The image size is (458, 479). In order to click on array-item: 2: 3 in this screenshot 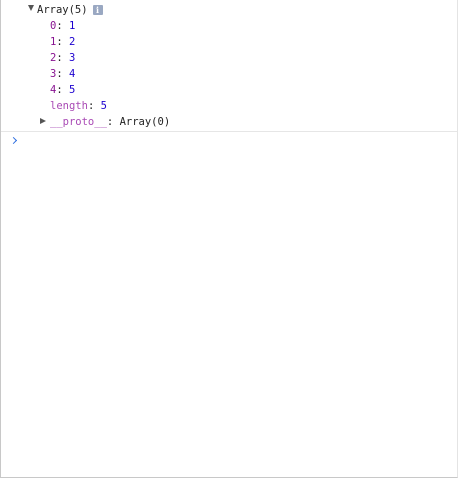, I will do `click(63, 58)`.